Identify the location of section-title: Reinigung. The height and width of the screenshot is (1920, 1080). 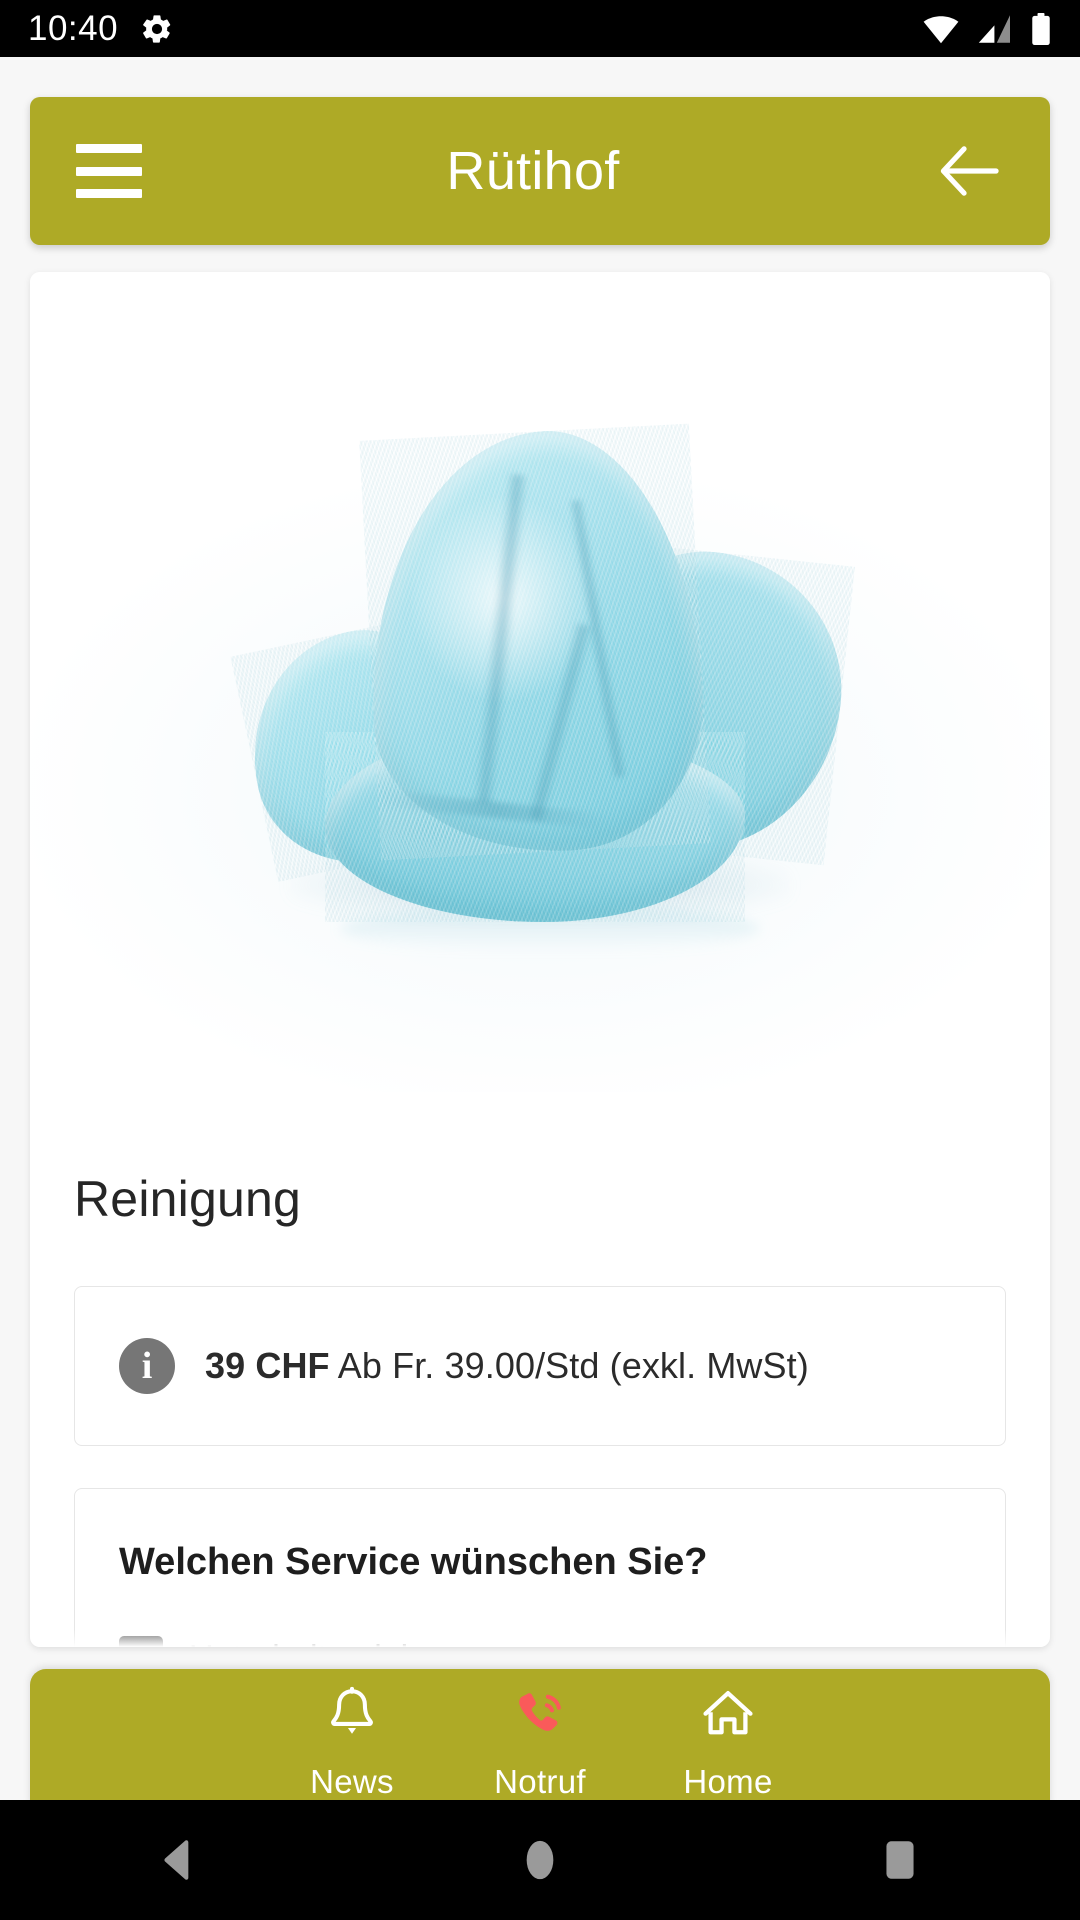
(187, 1199).